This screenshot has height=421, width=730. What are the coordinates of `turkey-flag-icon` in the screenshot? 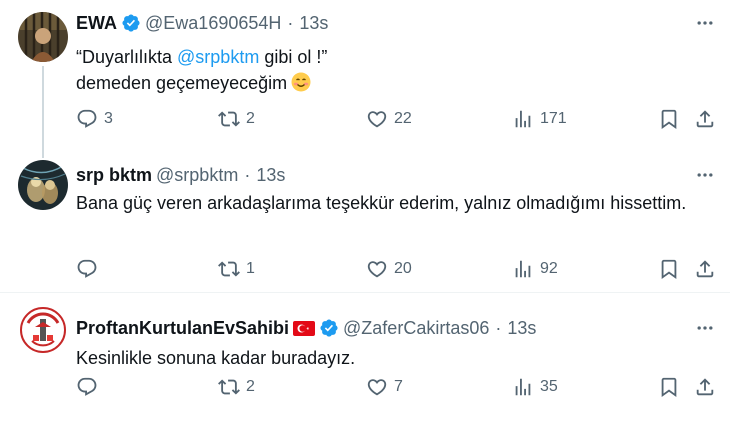 It's located at (304, 328).